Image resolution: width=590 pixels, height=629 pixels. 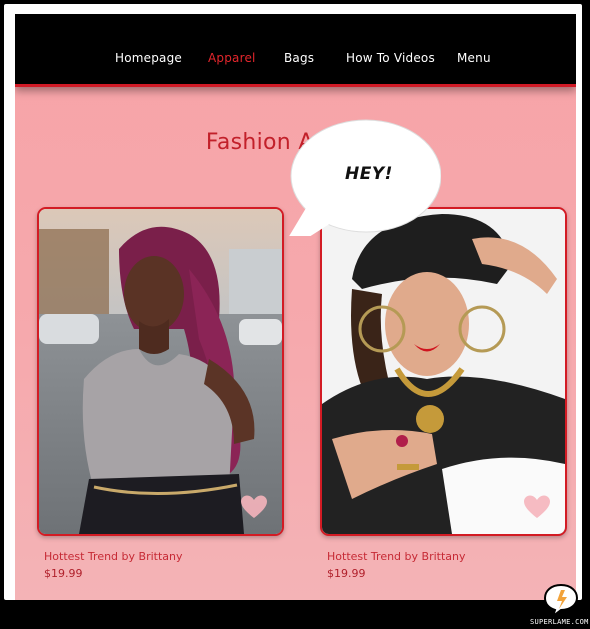 I want to click on speech-bubble-text: HEY!, so click(x=369, y=174).